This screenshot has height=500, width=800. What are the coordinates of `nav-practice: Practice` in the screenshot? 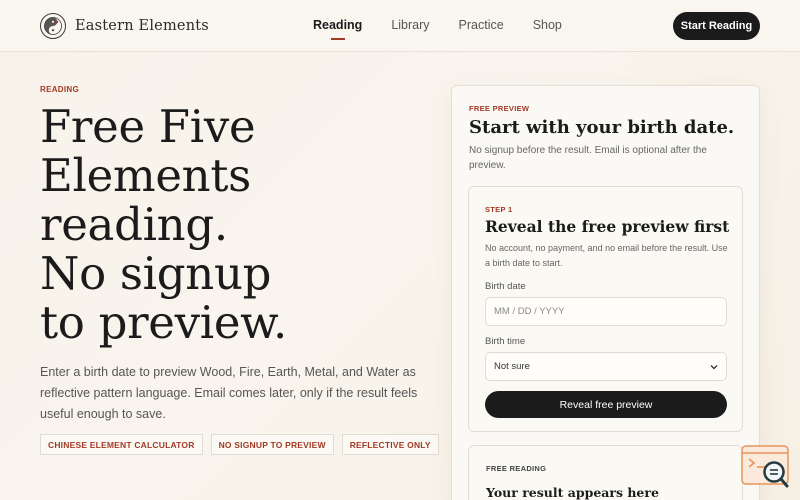 It's located at (481, 25).